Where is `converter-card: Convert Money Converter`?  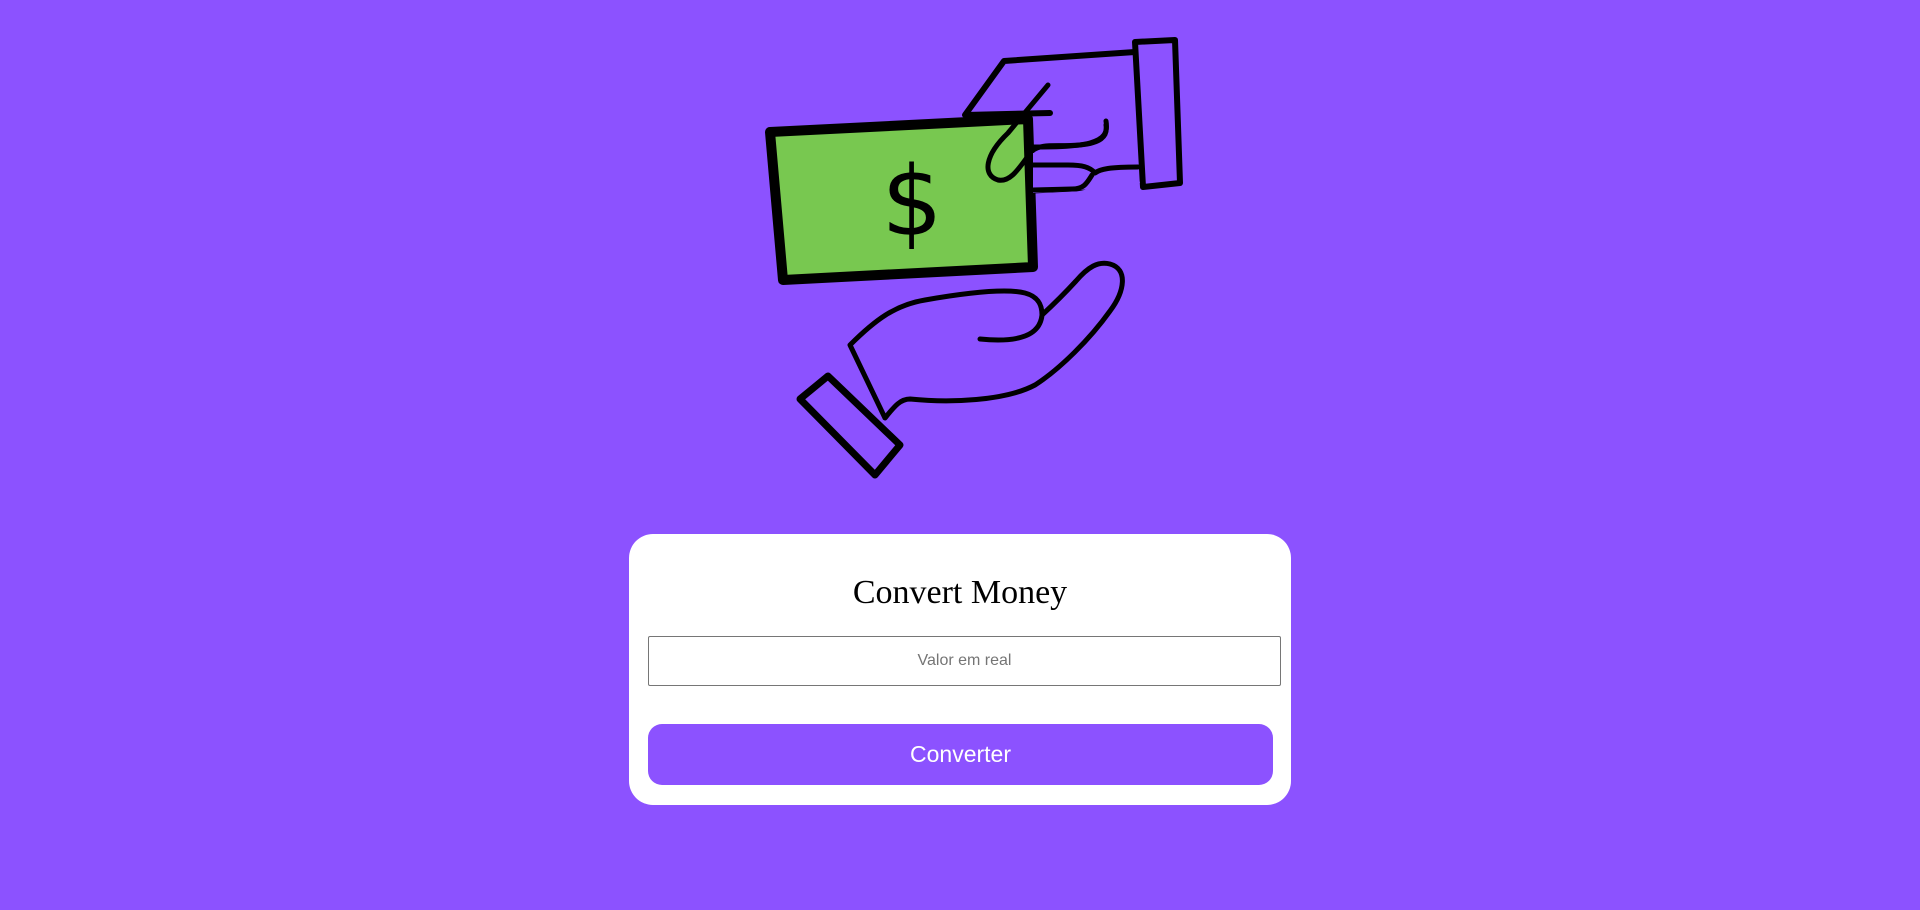
converter-card: Convert Money Converter is located at coordinates (960, 669).